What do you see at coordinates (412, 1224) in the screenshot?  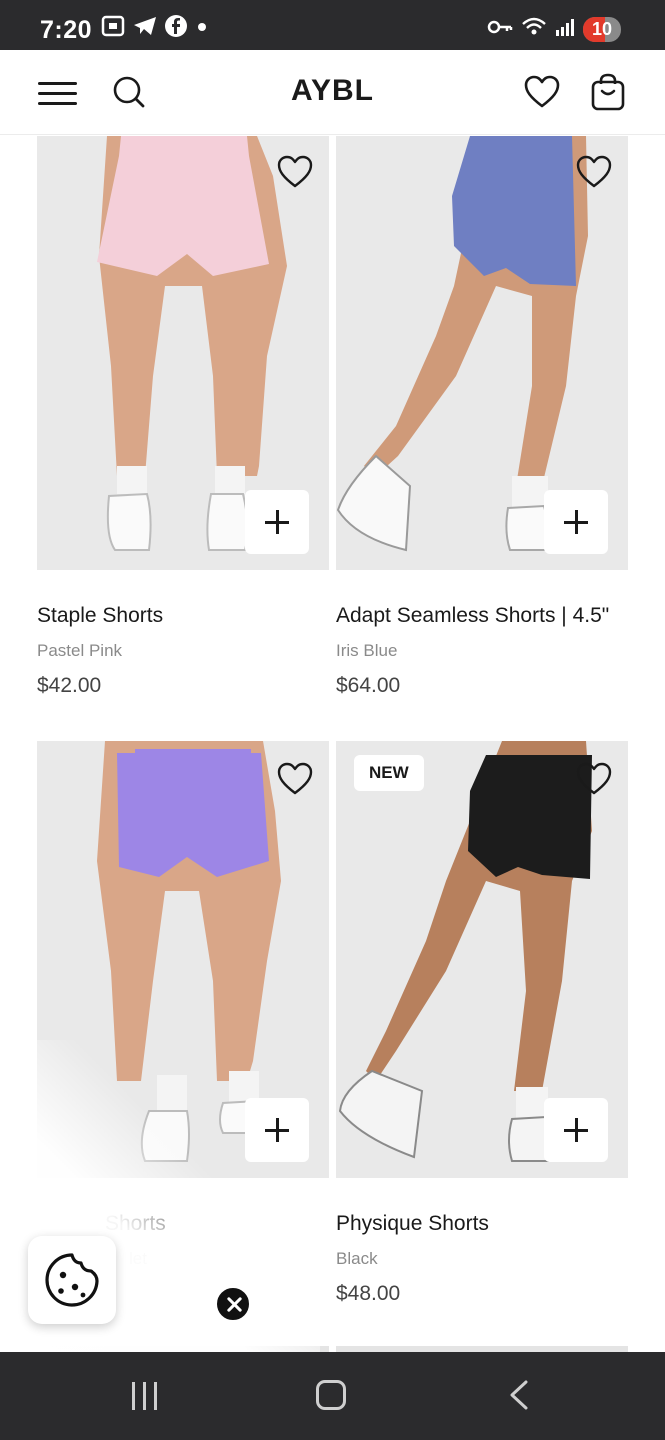 I see `product-name: Physique Shorts` at bounding box center [412, 1224].